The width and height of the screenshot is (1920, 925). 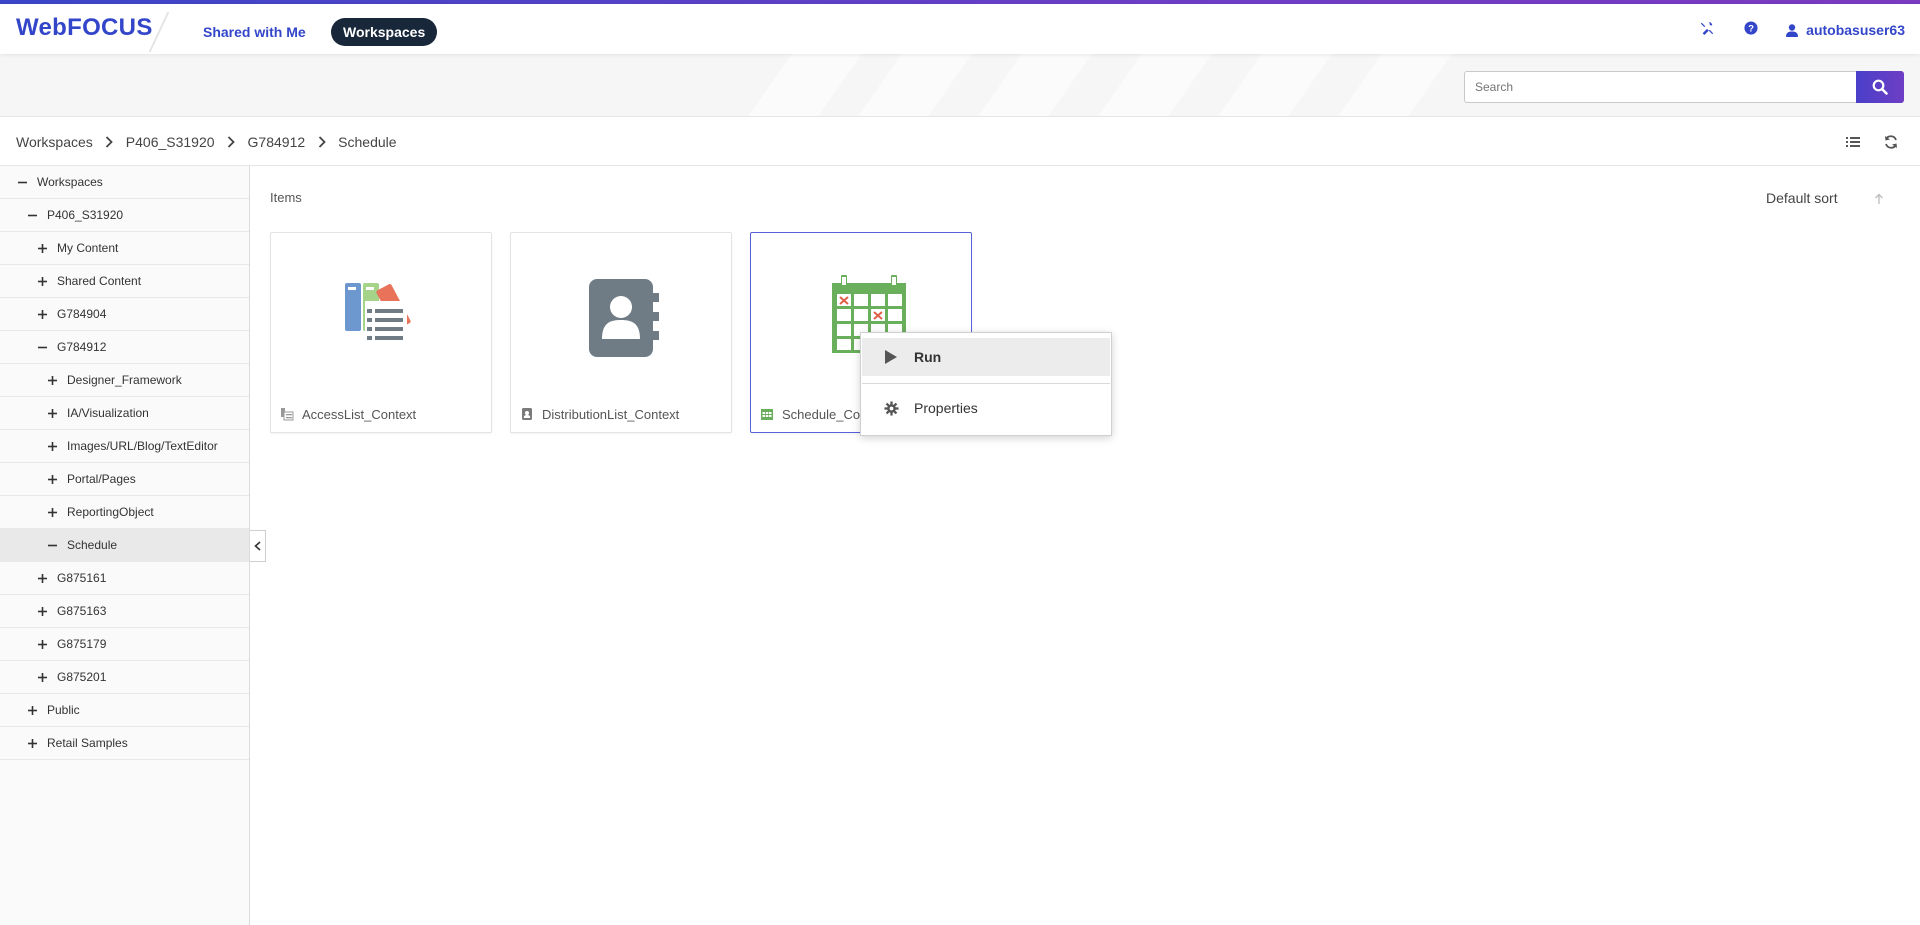 I want to click on nav-workspaces: Workspaces, so click(x=384, y=32).